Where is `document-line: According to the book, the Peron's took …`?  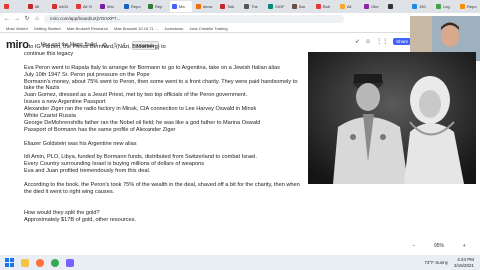
document-line: According to the book, the Peron's took … is located at coordinates (162, 185).